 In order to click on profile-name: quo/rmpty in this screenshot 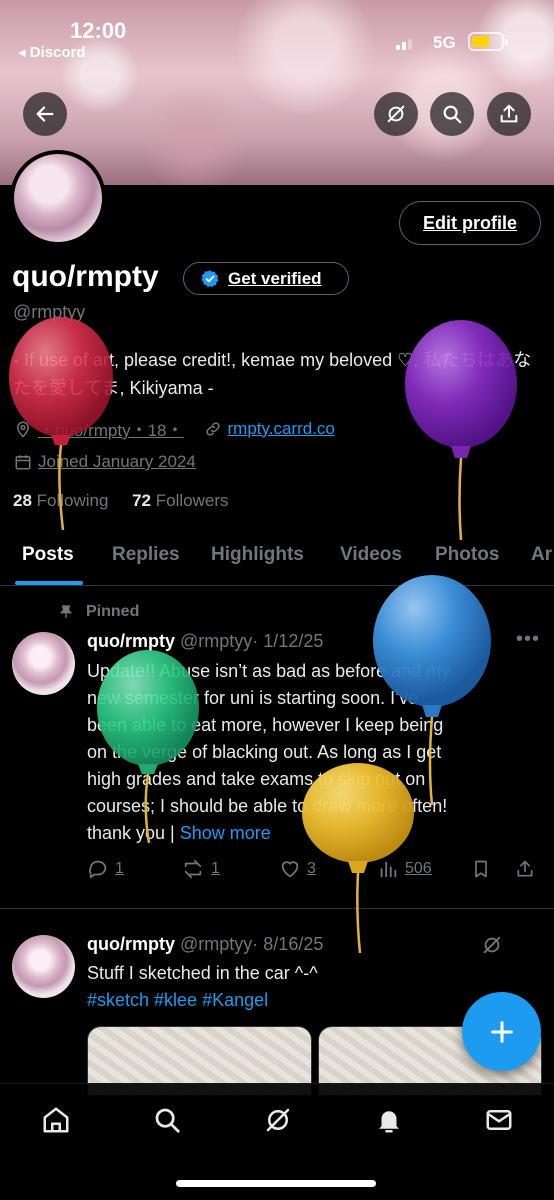, I will do `click(85, 276)`.